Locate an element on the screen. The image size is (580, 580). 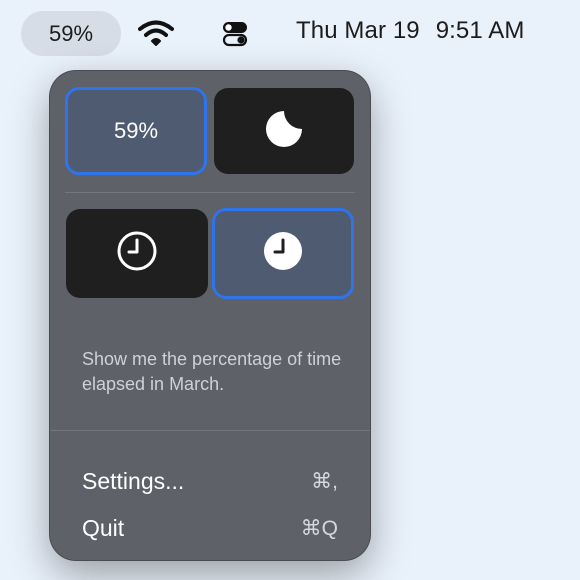
clock-outline-icon is located at coordinates (137, 253).